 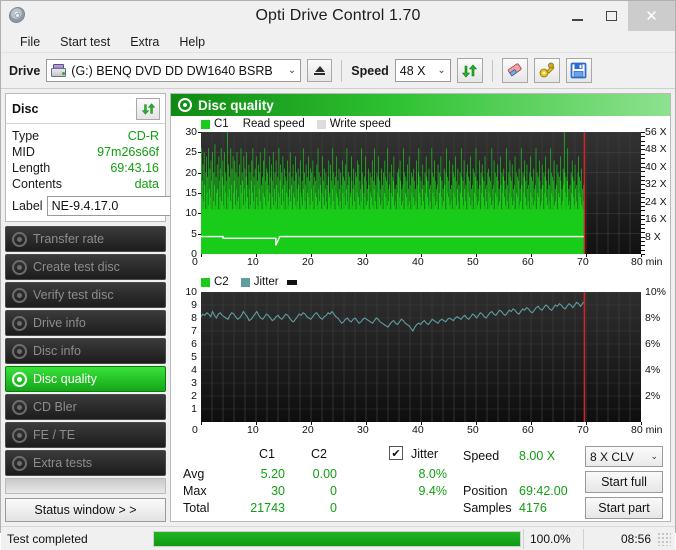 What do you see at coordinates (292, 70) in the screenshot?
I see `chevron-down-icon: ⌄` at bounding box center [292, 70].